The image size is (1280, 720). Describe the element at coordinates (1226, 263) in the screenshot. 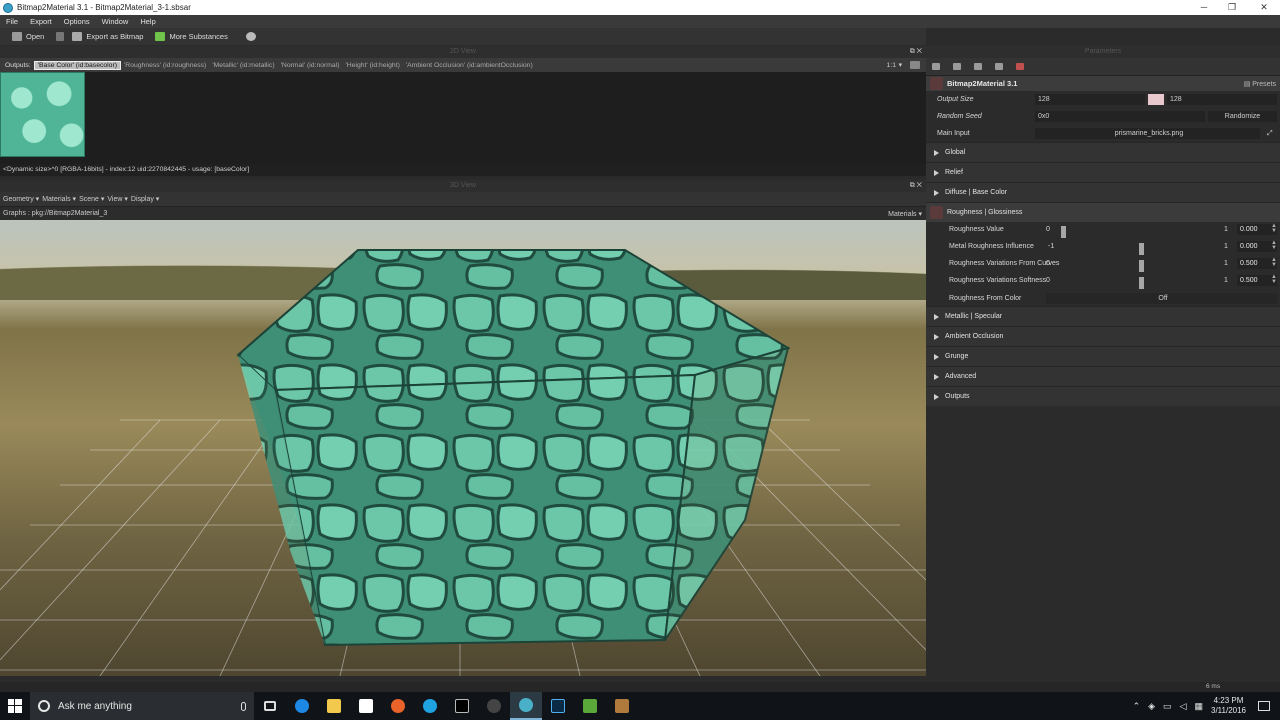

I see `slider-max: 1` at that location.